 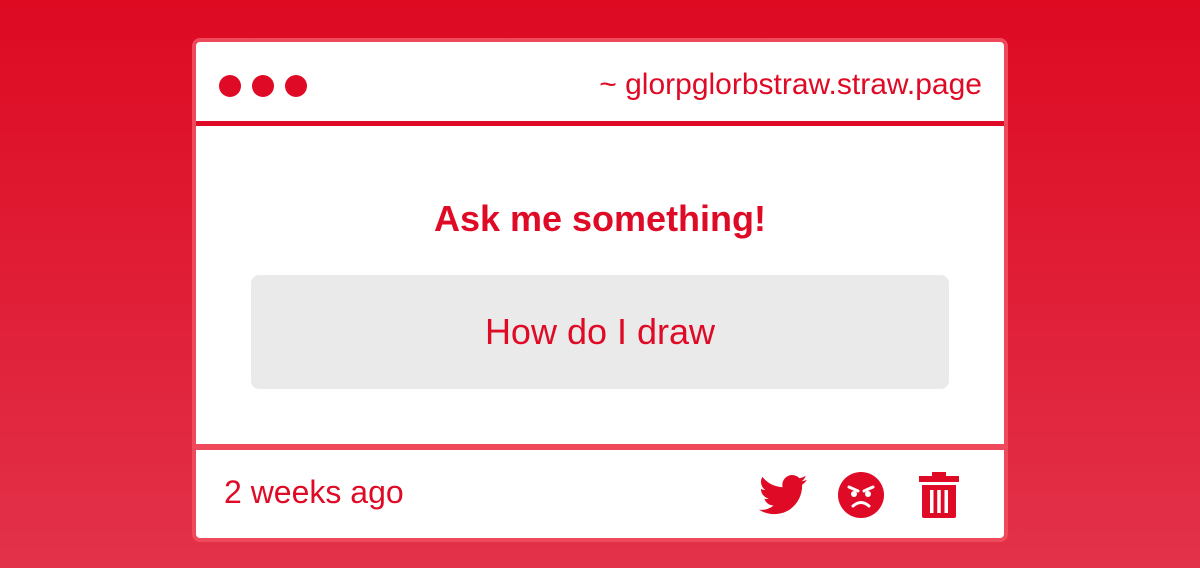 I want to click on angry-face-icon, so click(x=861, y=495).